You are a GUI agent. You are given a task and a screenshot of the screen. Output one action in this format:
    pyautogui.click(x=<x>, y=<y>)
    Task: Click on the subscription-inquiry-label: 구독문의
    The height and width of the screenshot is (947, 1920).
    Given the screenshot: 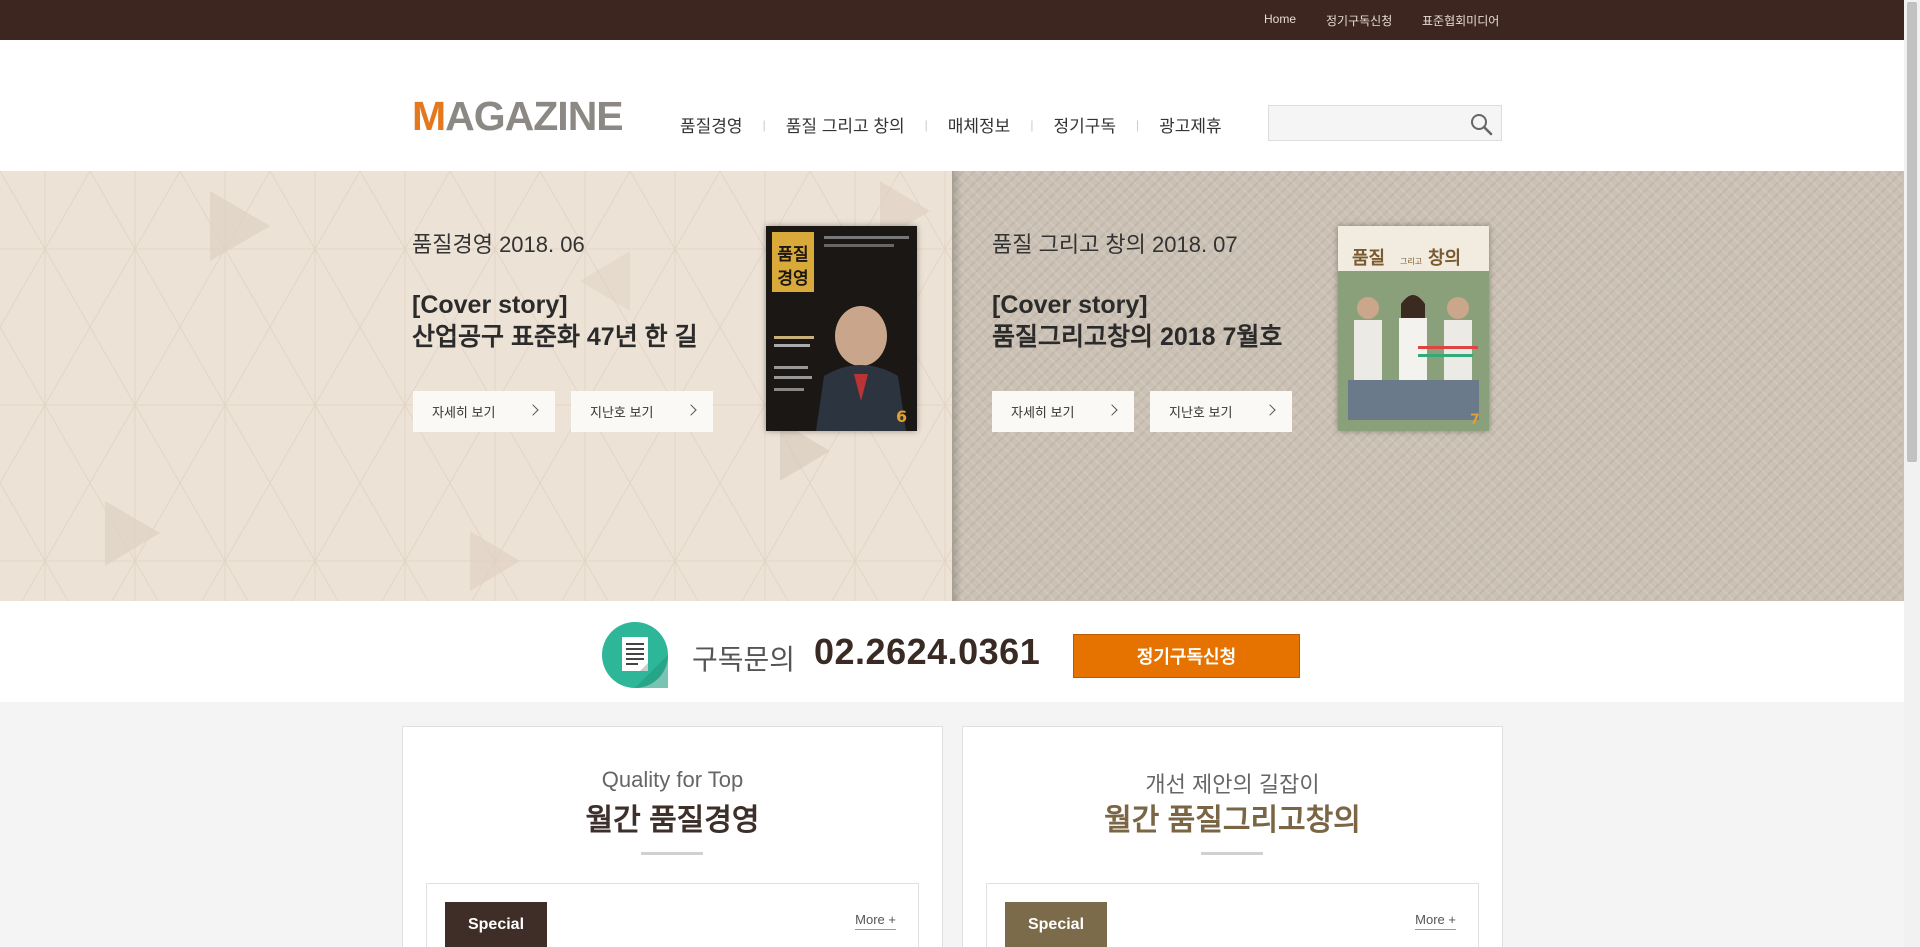 What is the action you would take?
    pyautogui.click(x=744, y=659)
    